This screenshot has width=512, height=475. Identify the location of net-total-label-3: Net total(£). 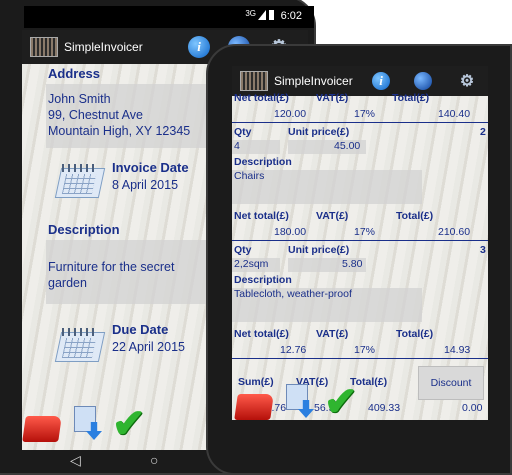
(261, 334).